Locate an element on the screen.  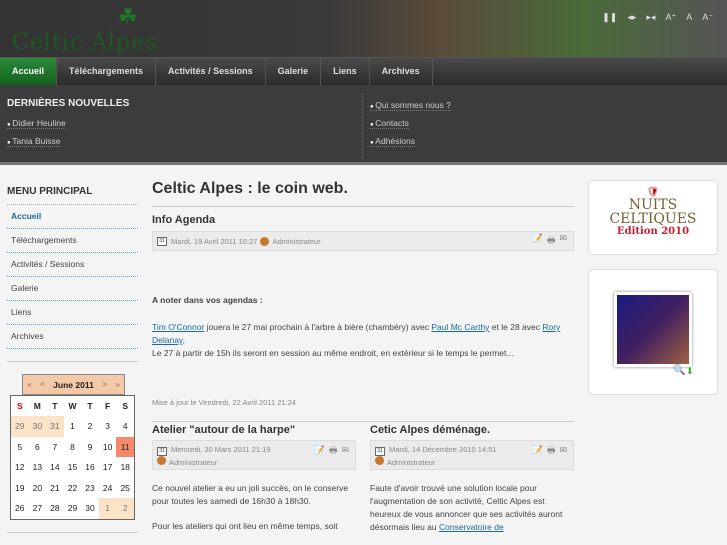
prev-year-button: « is located at coordinates (29, 384).